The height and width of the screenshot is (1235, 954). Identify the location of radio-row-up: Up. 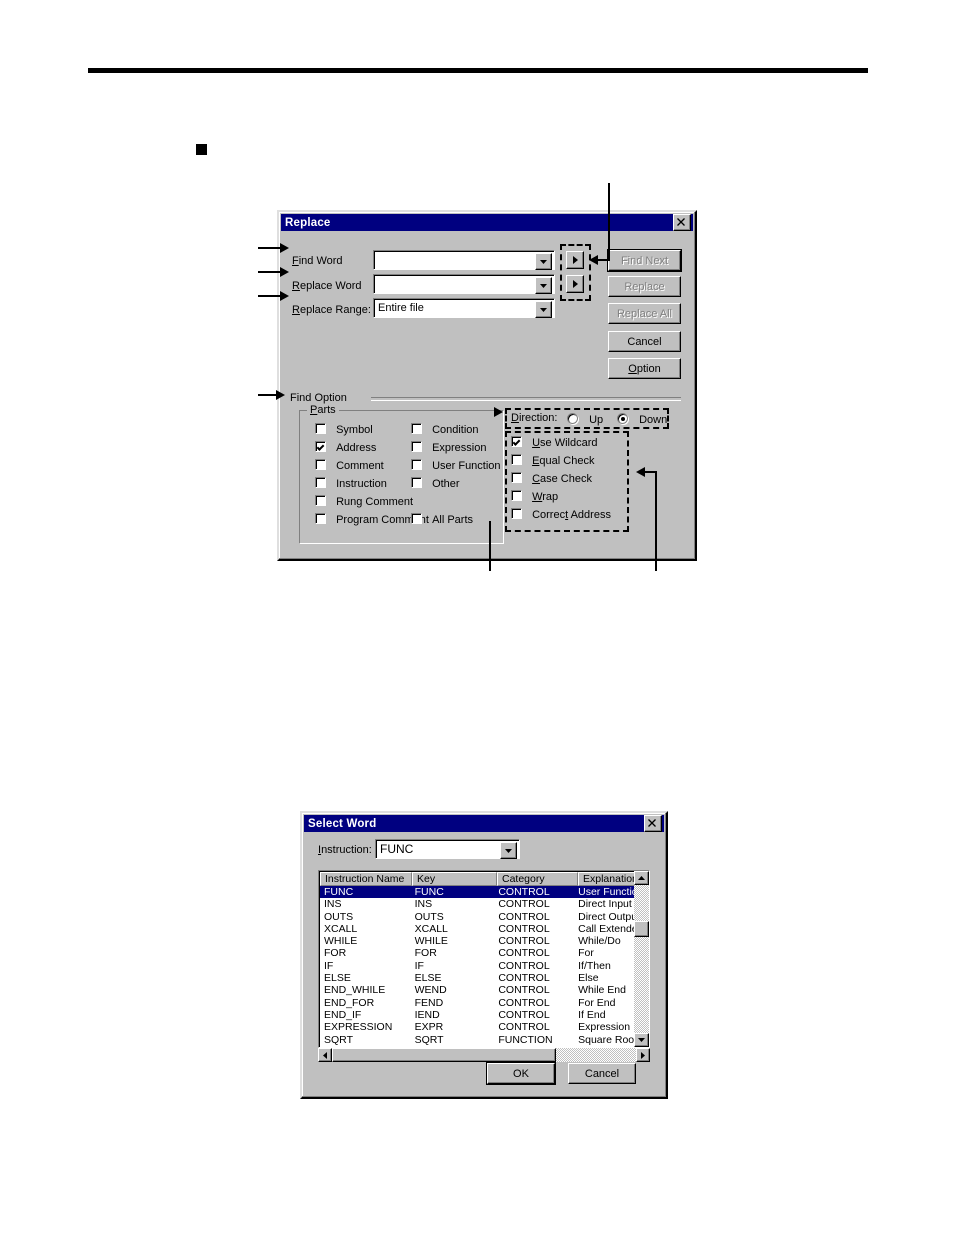
(585, 419).